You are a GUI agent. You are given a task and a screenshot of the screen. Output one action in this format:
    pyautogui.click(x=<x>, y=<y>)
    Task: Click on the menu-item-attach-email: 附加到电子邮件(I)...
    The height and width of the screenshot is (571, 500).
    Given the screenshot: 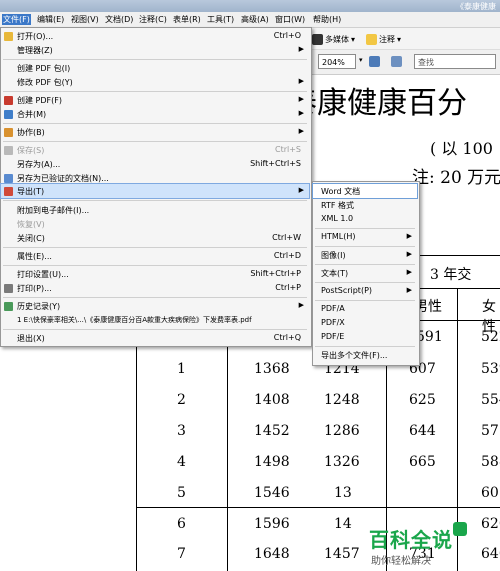 What is the action you would take?
    pyautogui.click(x=155, y=210)
    